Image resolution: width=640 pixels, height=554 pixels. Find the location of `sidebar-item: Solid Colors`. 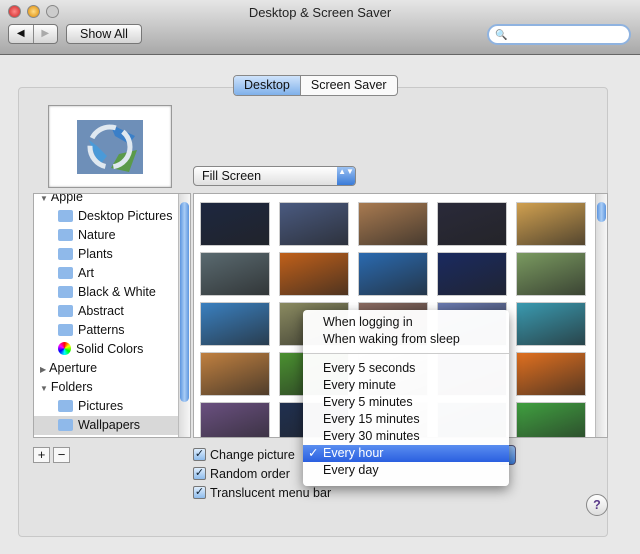

sidebar-item: Solid Colors is located at coordinates (106, 349).